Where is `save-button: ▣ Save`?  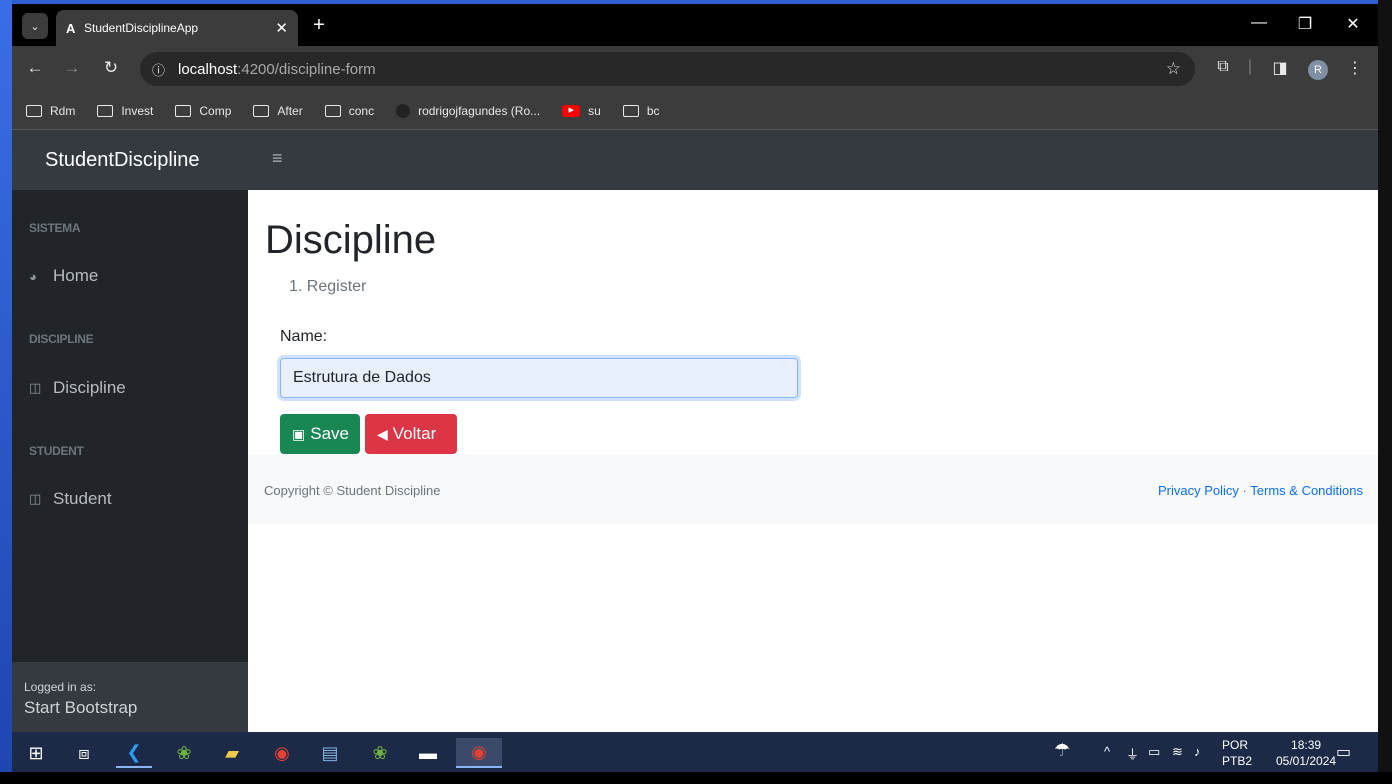
save-button: ▣ Save is located at coordinates (320, 434).